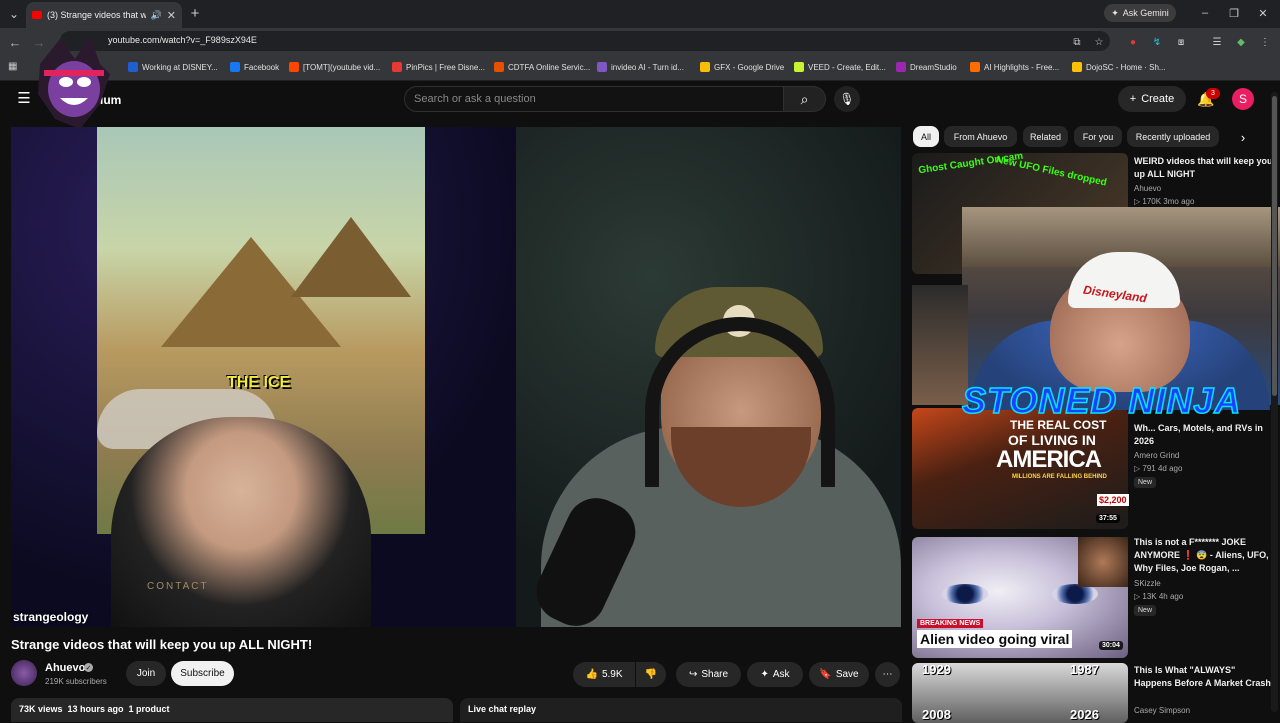 This screenshot has height=723, width=1280. Describe the element at coordinates (1162, 710) in the screenshot. I see `recommendation-channel: Casey Simpson` at that location.